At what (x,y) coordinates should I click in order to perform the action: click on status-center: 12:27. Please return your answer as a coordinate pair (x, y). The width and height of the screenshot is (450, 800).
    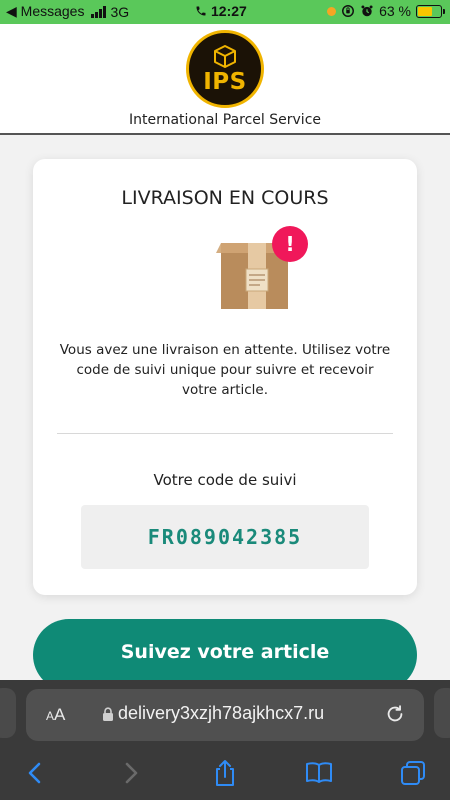
    Looking at the image, I should click on (221, 11).